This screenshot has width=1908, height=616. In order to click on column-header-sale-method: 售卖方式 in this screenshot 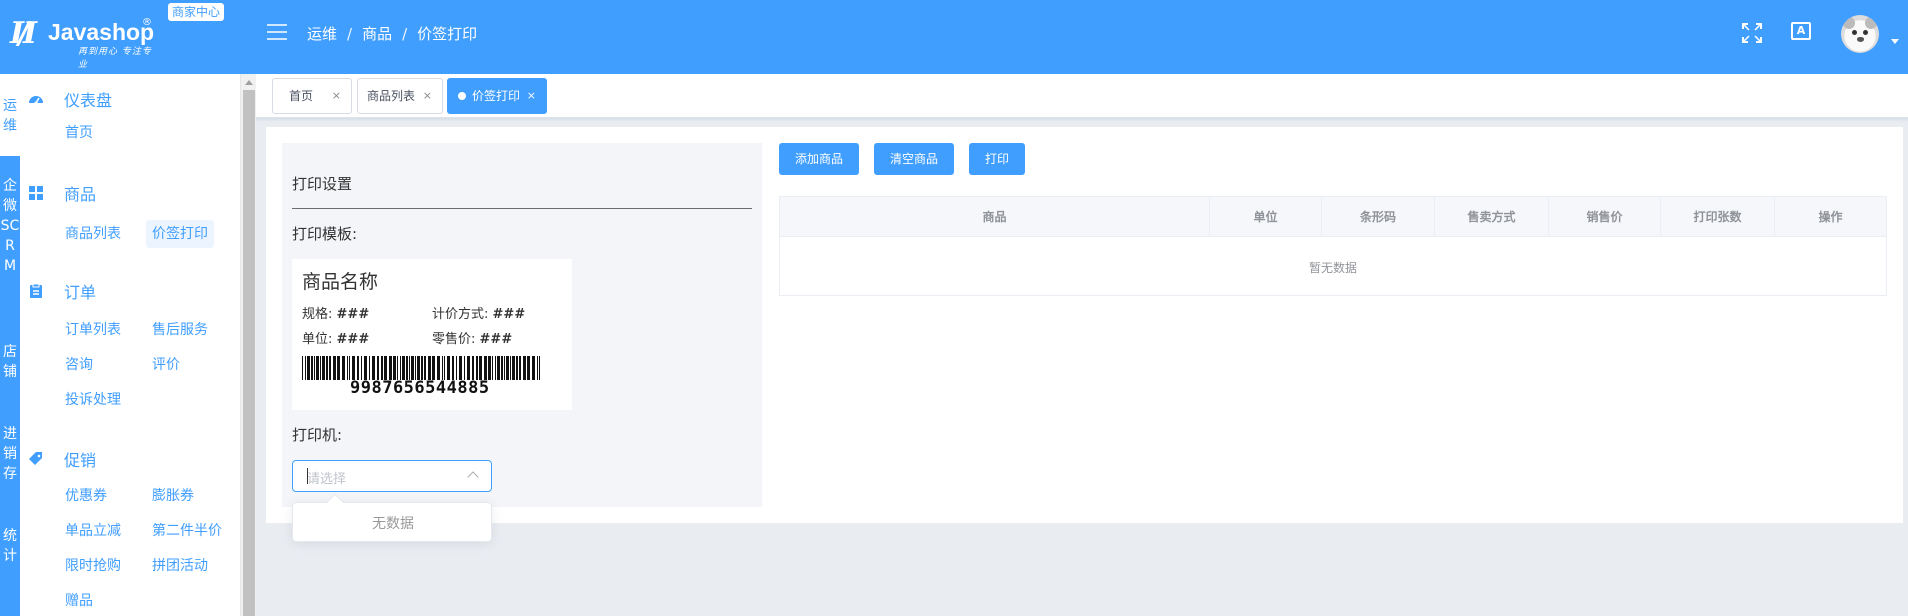, I will do `click(1492, 217)`.